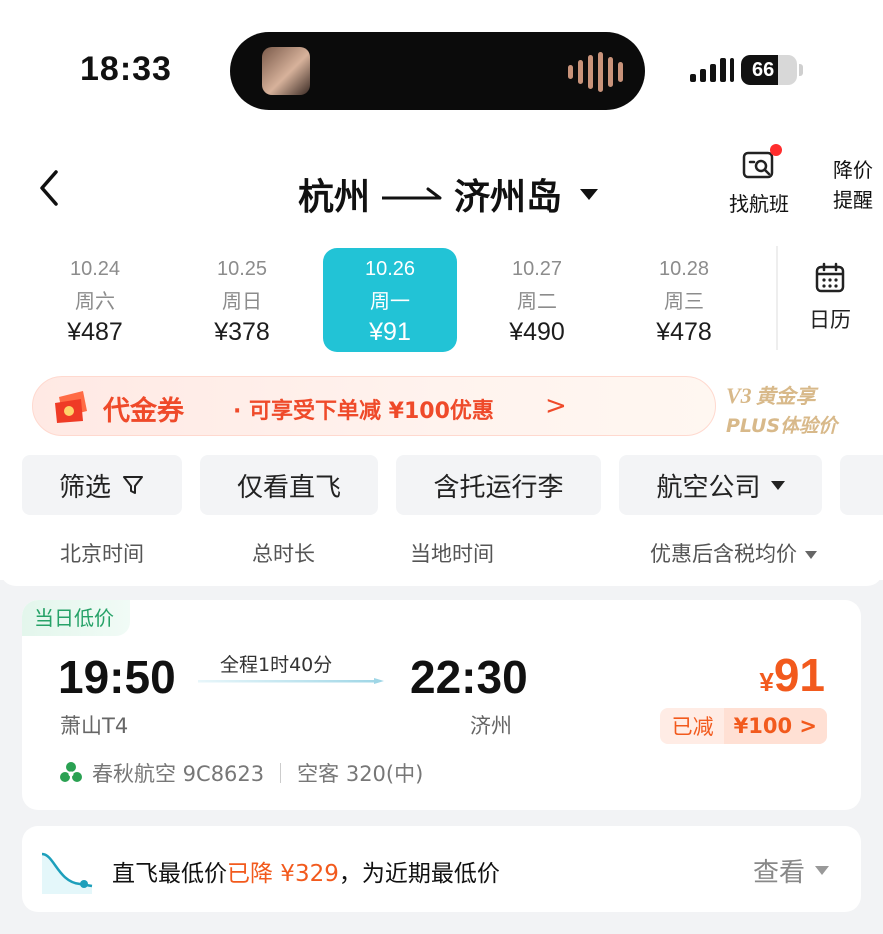 The height and width of the screenshot is (934, 883). What do you see at coordinates (830, 320) in the screenshot?
I see `calendar-label: 日历` at bounding box center [830, 320].